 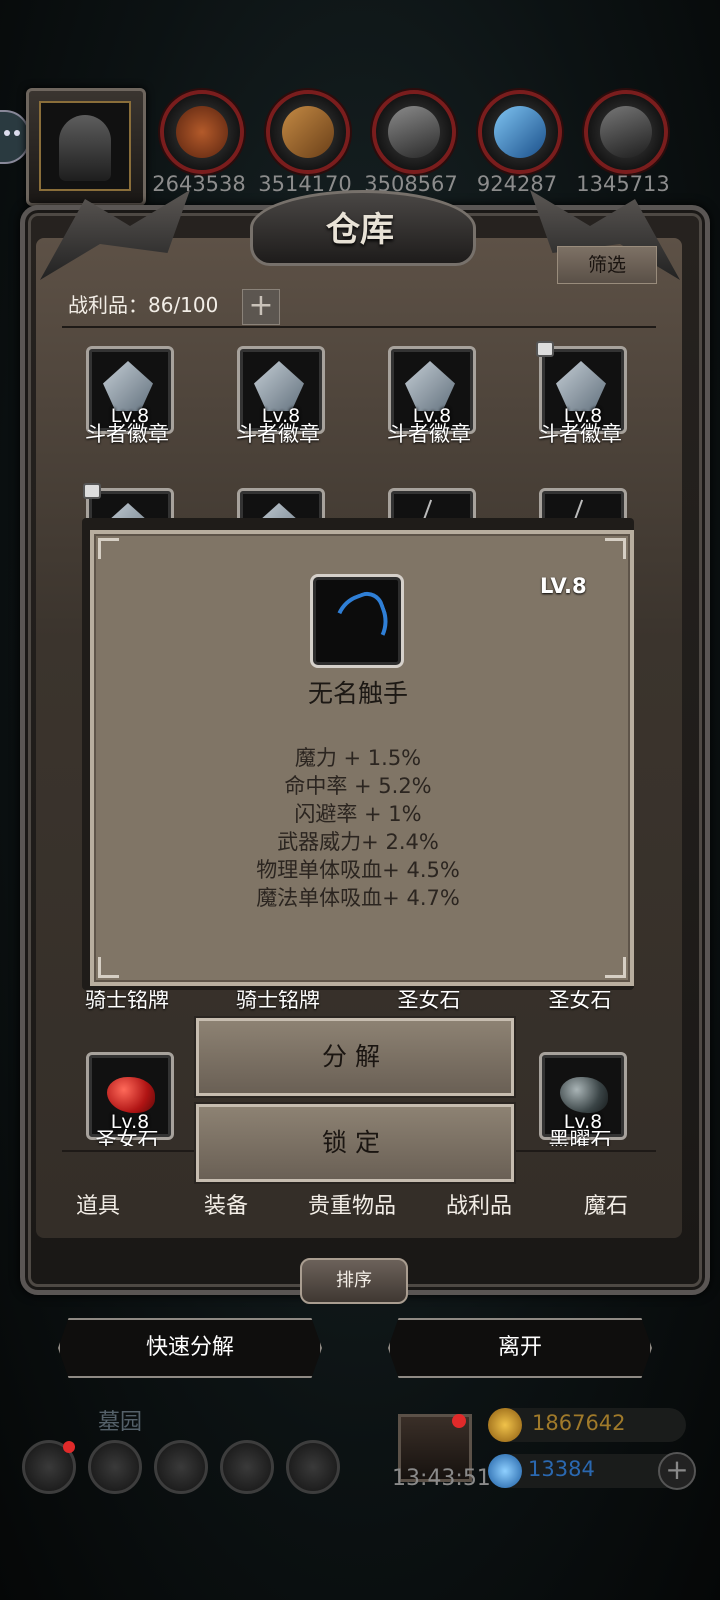 What do you see at coordinates (607, 265) in the screenshot?
I see `filter-button: 筛选` at bounding box center [607, 265].